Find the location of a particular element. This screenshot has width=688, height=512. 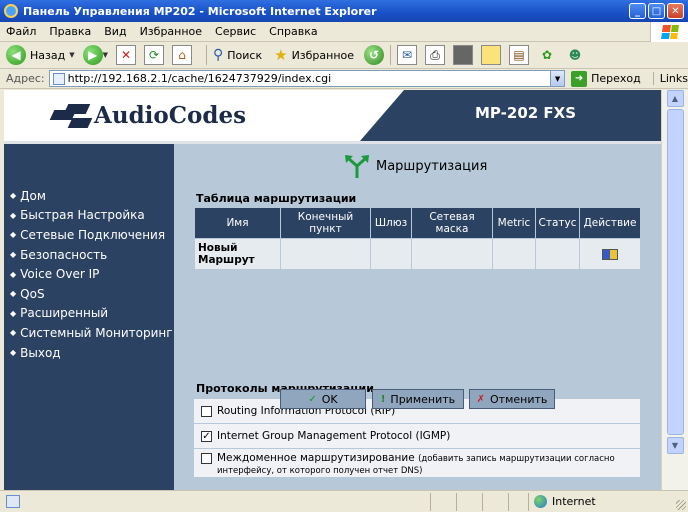

mail-icon: ✉ is located at coordinates (407, 55).